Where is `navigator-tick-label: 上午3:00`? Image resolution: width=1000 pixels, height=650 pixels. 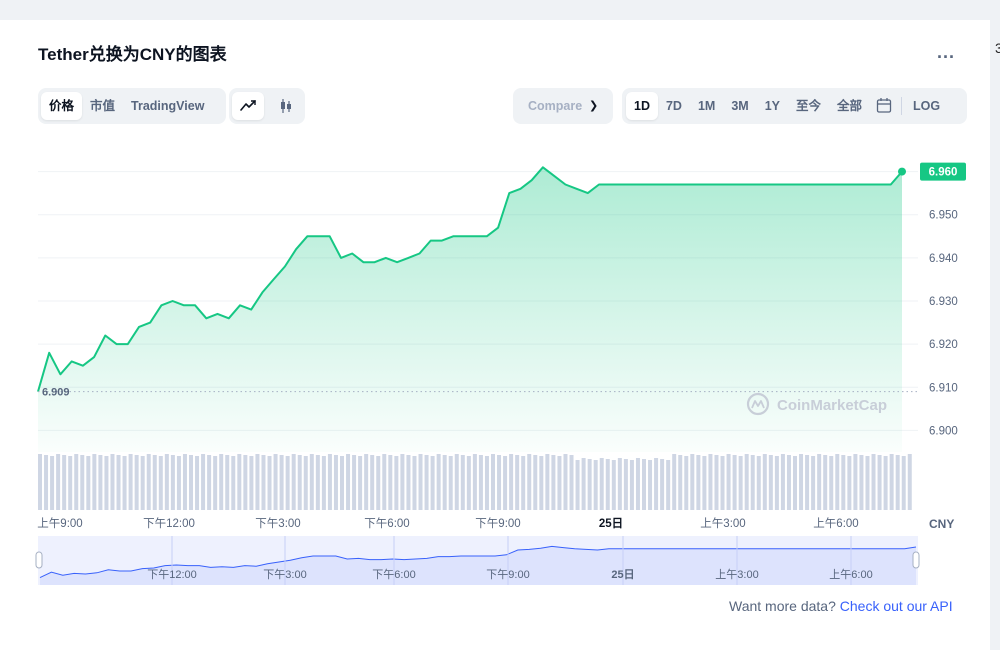
navigator-tick-label: 上午3:00 is located at coordinates (736, 574).